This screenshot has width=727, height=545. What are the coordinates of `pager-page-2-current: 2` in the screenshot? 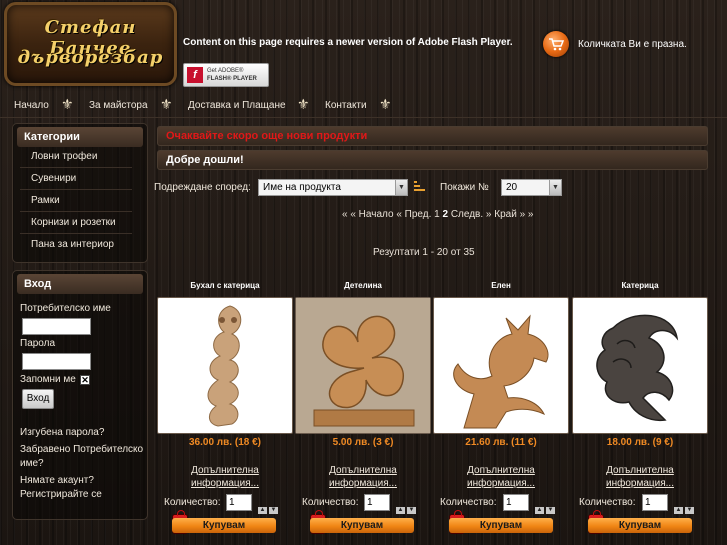 It's located at (445, 214).